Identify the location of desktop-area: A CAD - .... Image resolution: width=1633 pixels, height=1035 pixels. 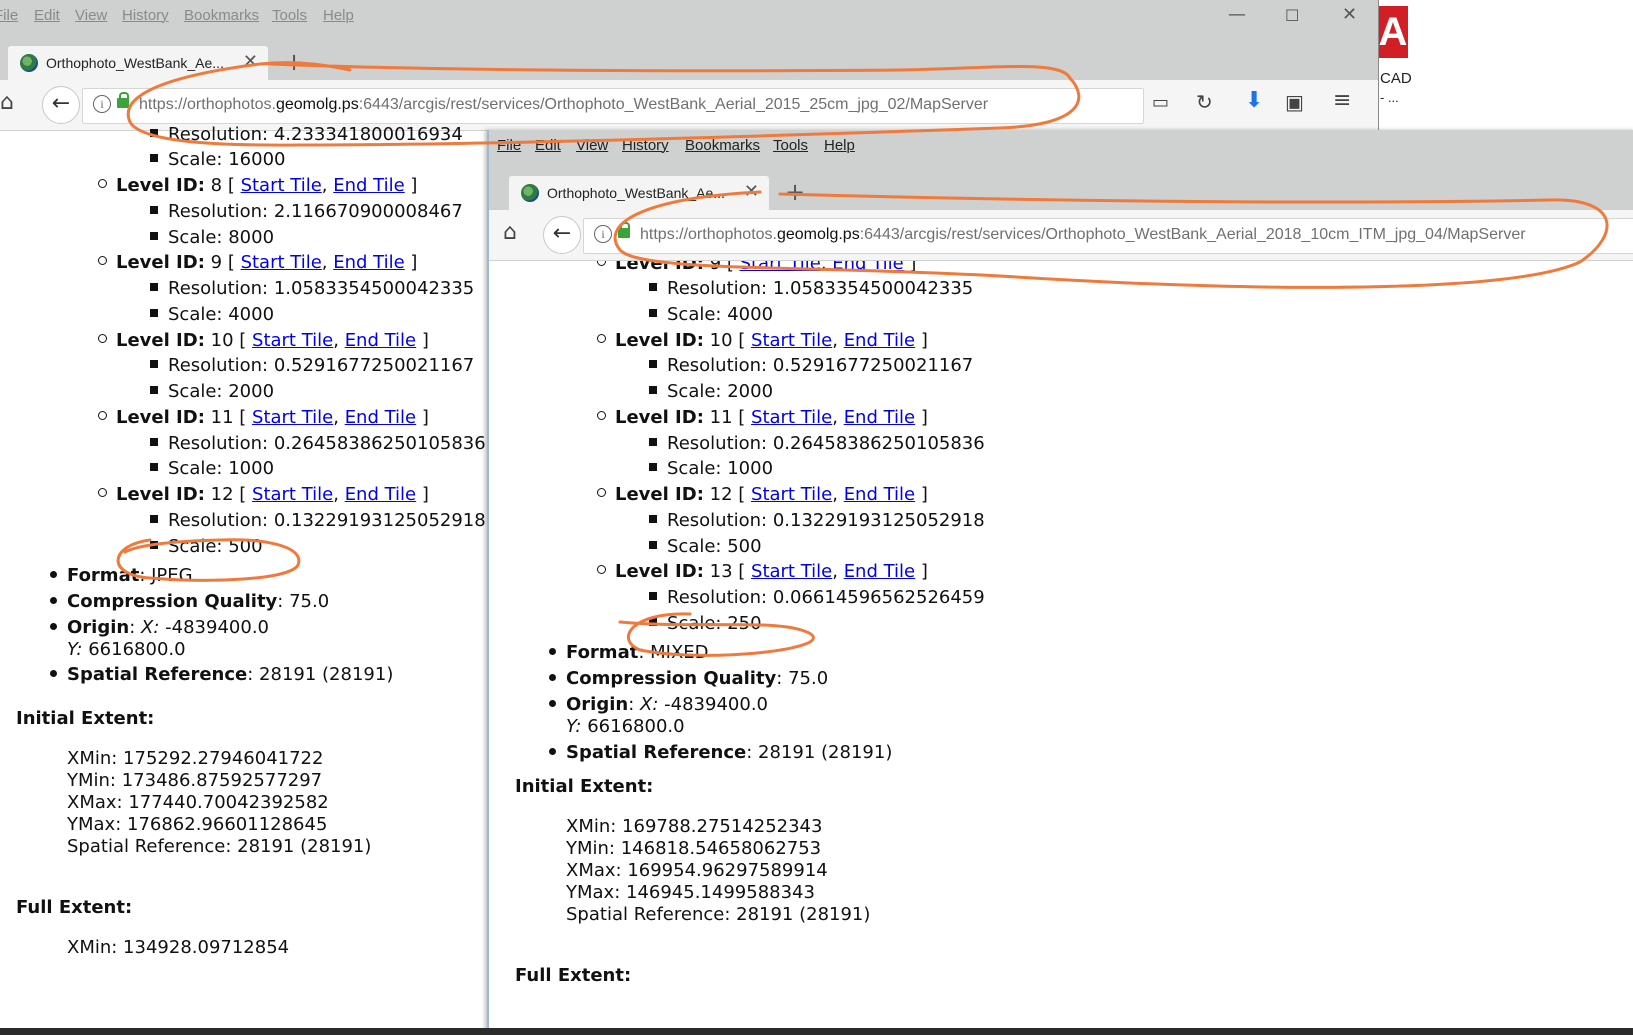
(1505, 65).